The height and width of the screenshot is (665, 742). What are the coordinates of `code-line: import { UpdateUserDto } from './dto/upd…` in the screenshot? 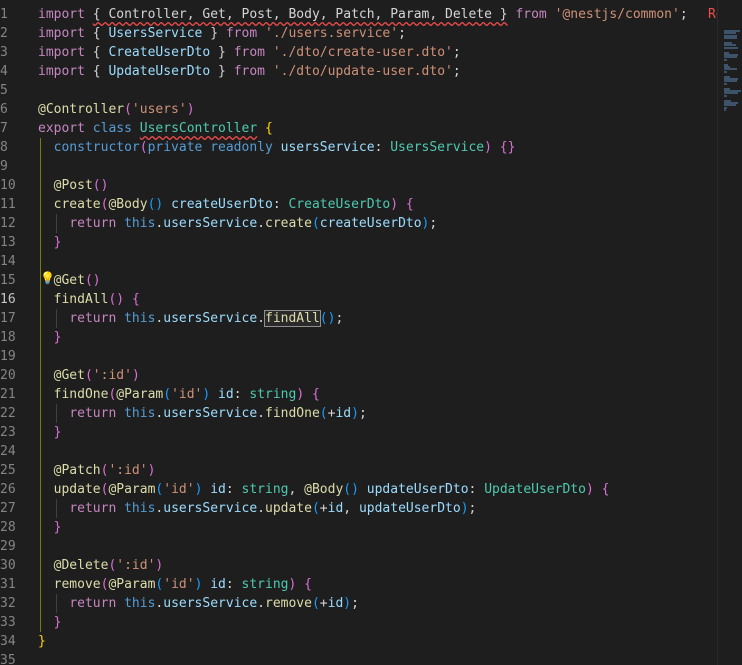 It's located at (378, 71).